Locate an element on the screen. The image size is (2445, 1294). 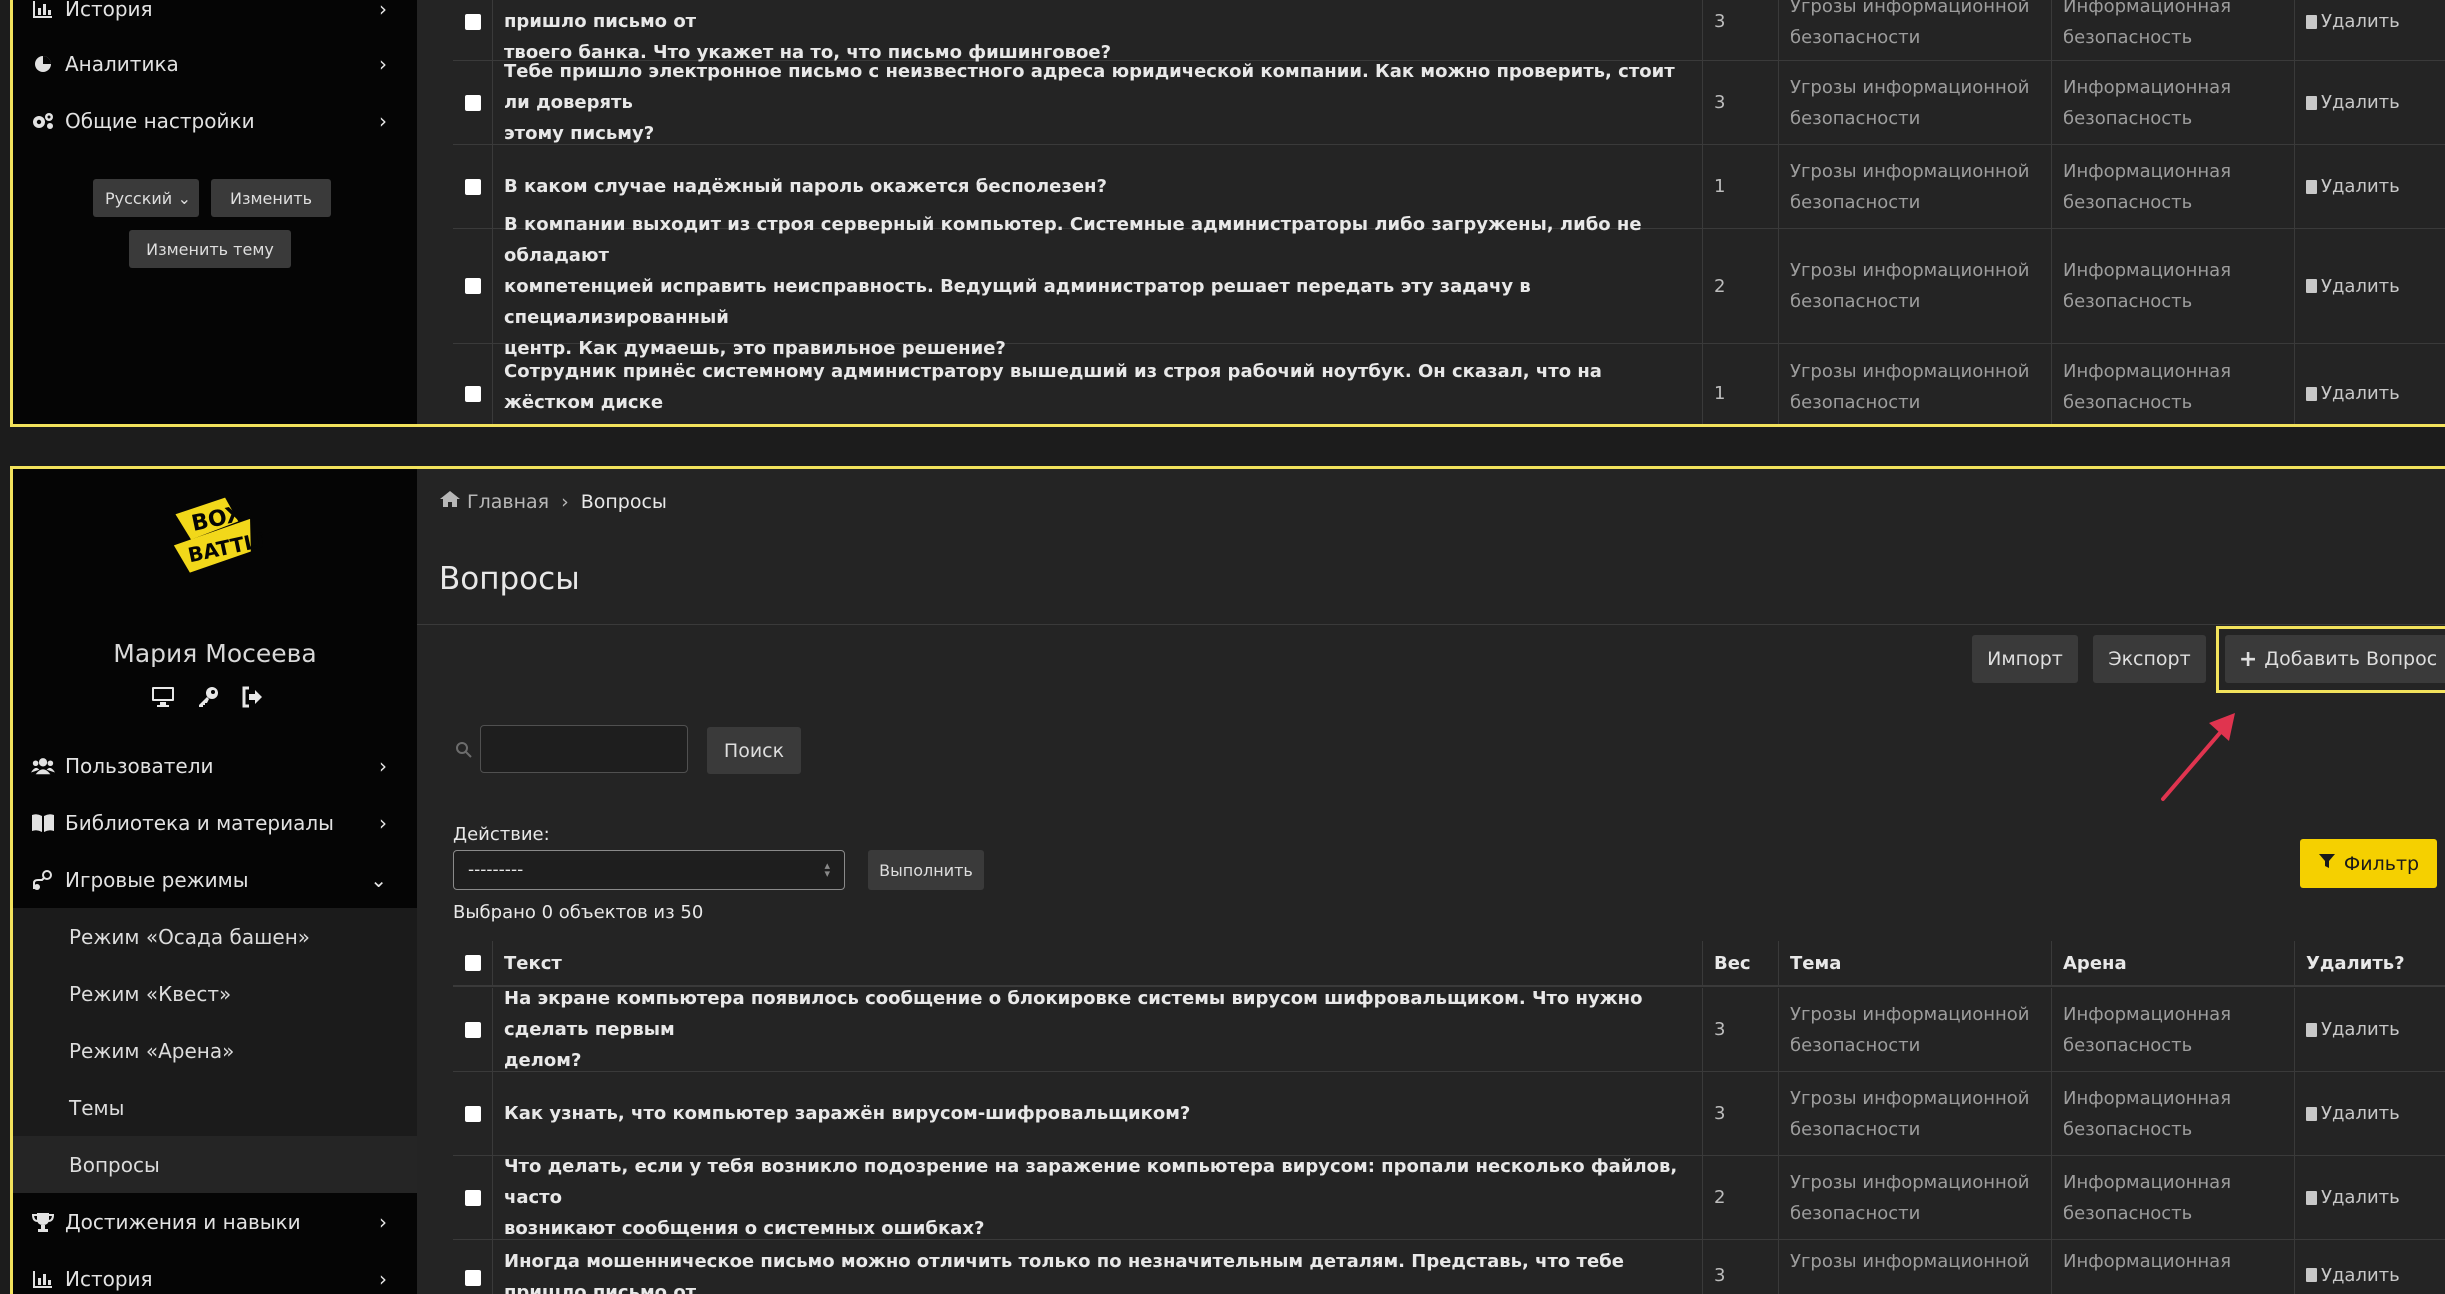
action-select: --------- ▴ ▾ is located at coordinates (649, 870).